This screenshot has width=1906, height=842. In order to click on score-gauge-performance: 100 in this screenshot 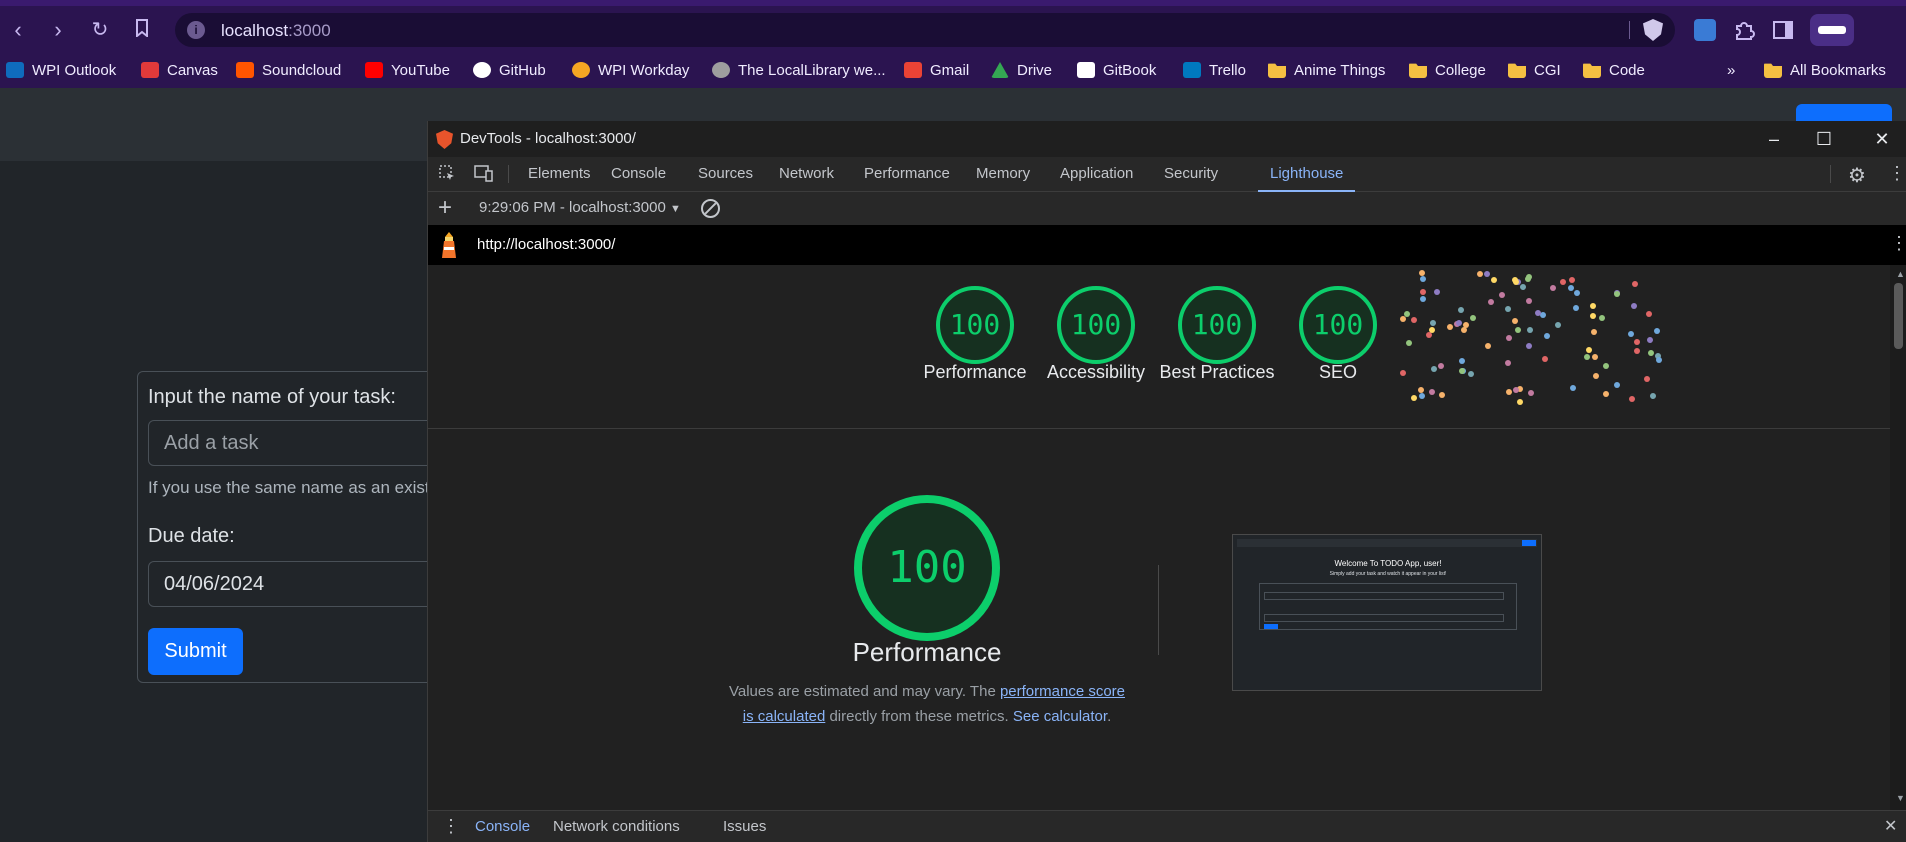, I will do `click(975, 325)`.